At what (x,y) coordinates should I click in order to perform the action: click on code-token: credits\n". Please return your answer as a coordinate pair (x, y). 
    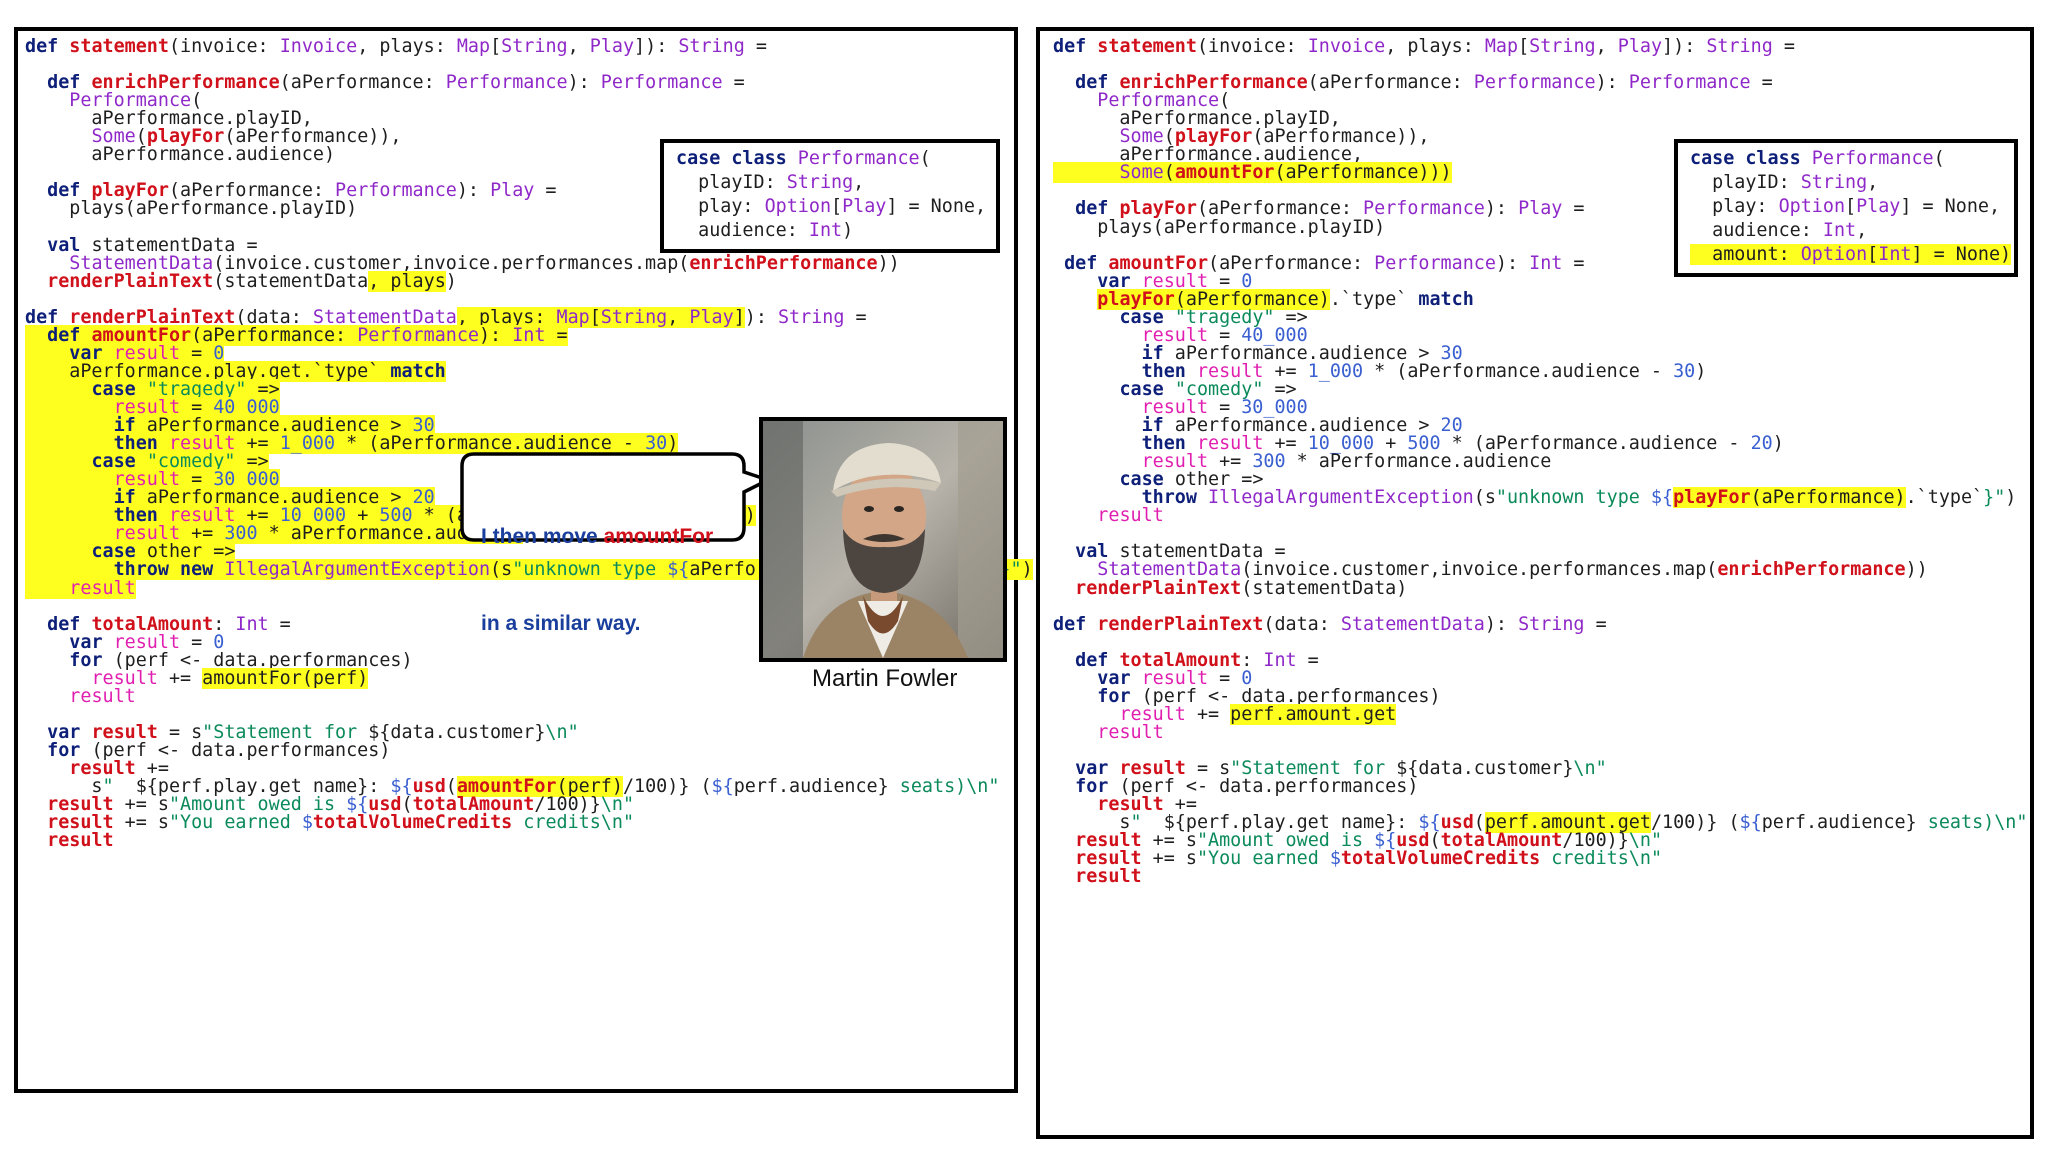
    Looking at the image, I should click on (573, 823).